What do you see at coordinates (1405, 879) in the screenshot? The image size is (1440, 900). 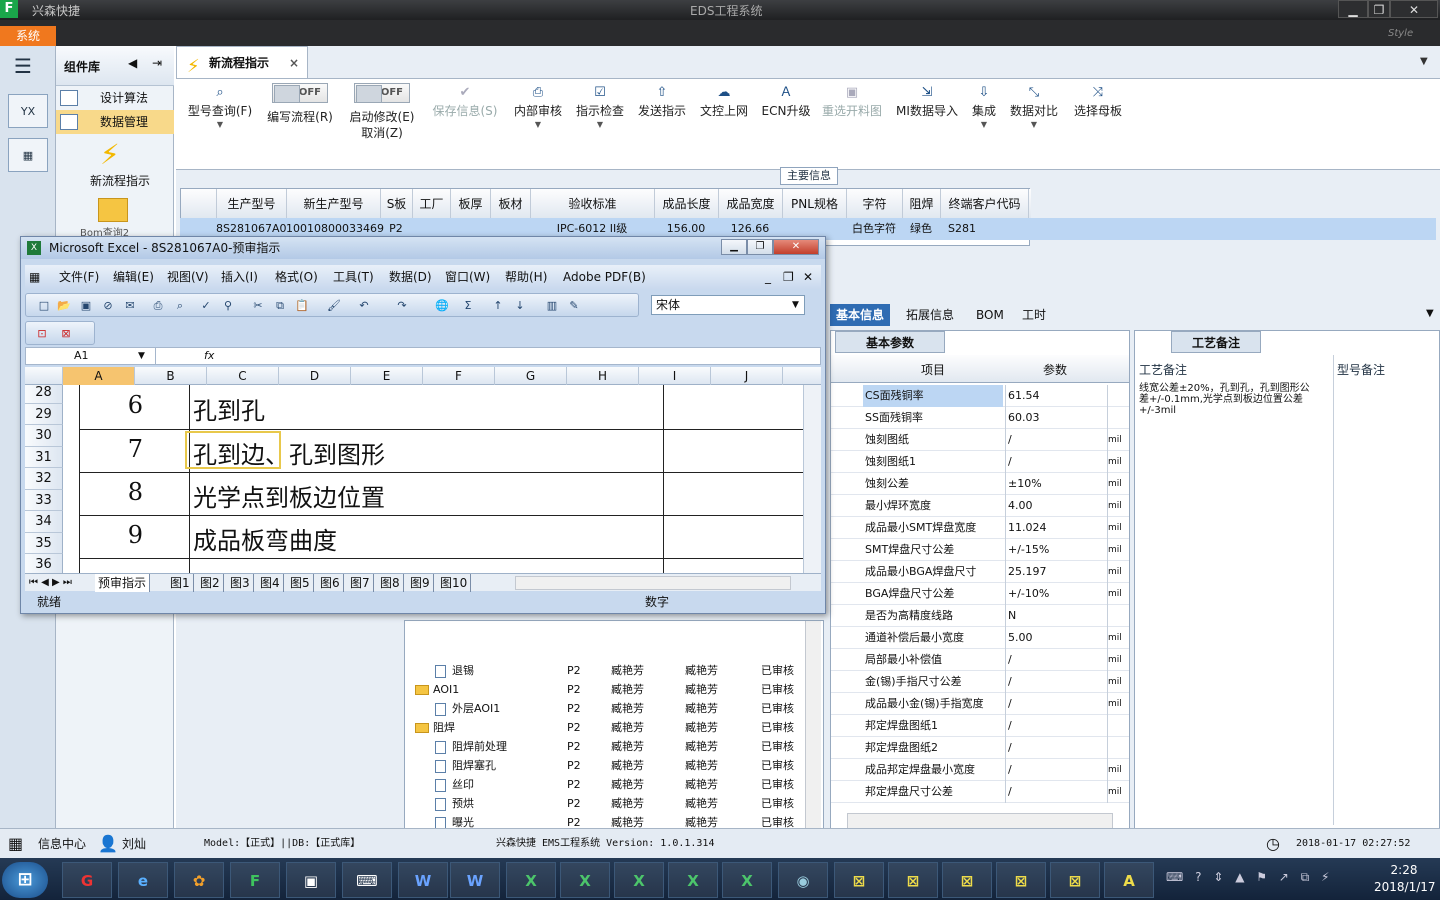 I see `tray-clock: 2:28 2018/1/17` at bounding box center [1405, 879].